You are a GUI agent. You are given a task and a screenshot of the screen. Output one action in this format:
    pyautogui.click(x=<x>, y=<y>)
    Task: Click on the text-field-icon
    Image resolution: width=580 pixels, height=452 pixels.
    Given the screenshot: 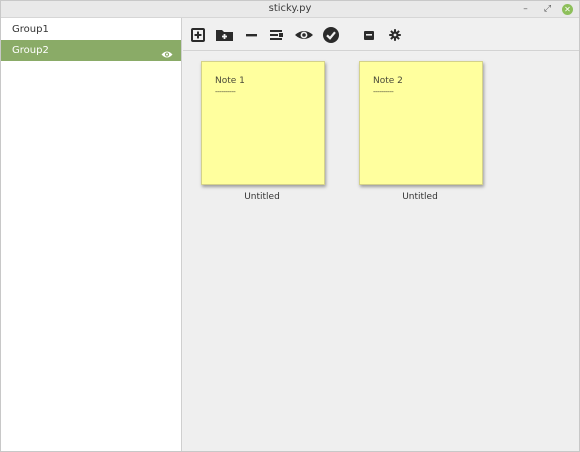 What is the action you would take?
    pyautogui.click(x=277, y=35)
    